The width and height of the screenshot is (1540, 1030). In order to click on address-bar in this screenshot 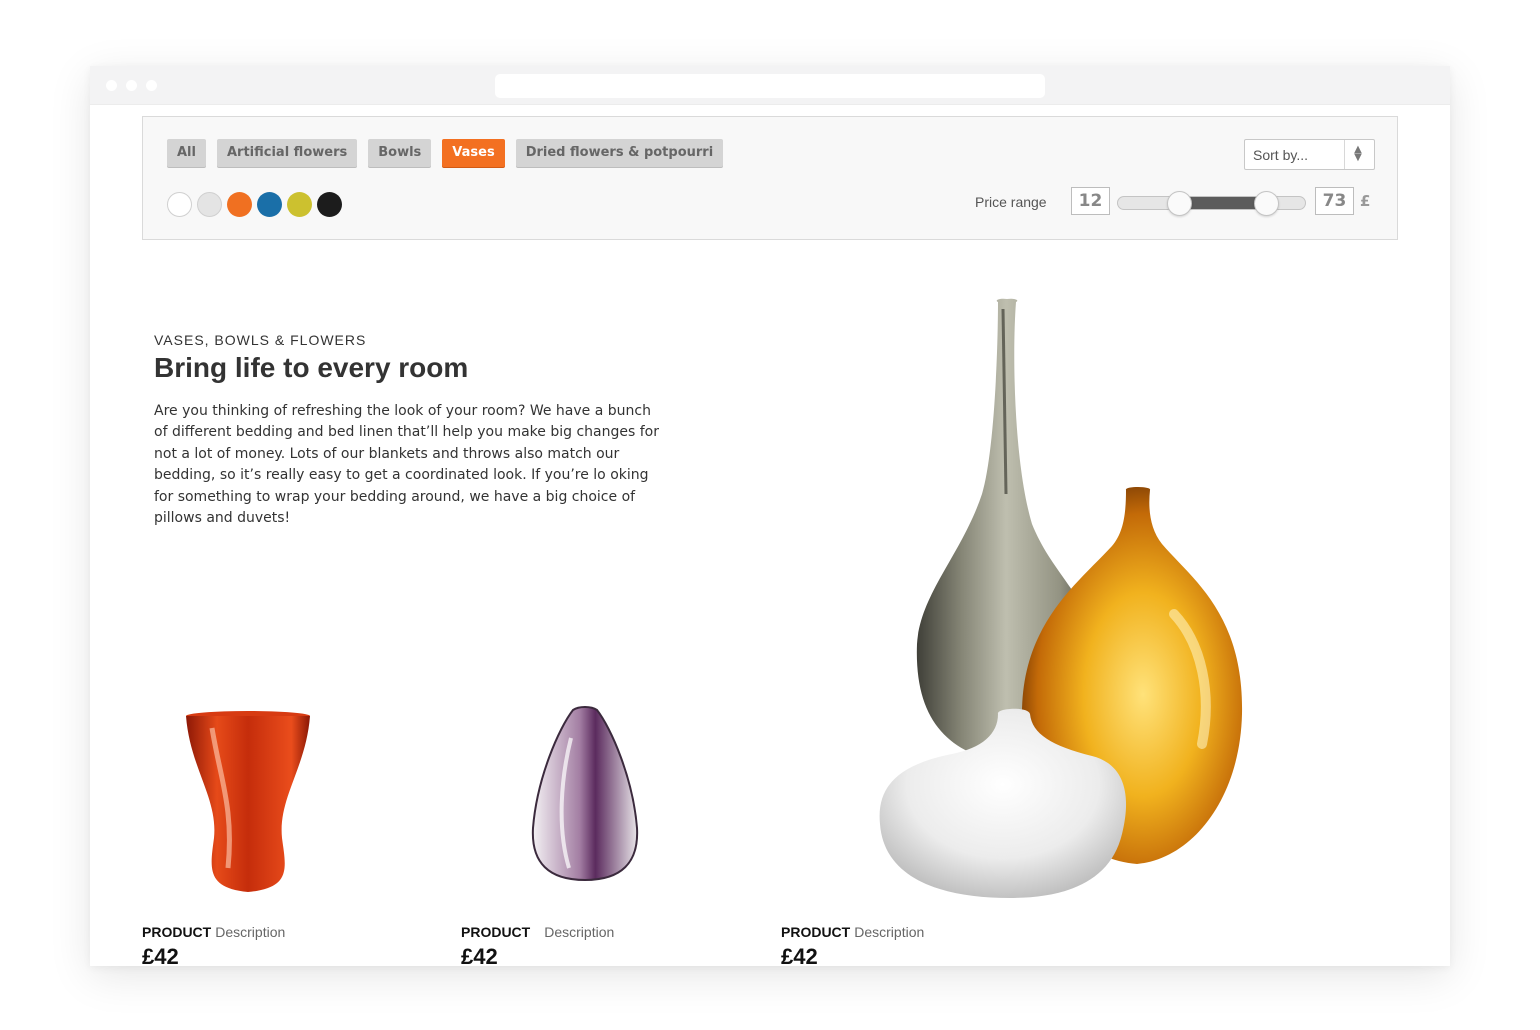, I will do `click(770, 86)`.